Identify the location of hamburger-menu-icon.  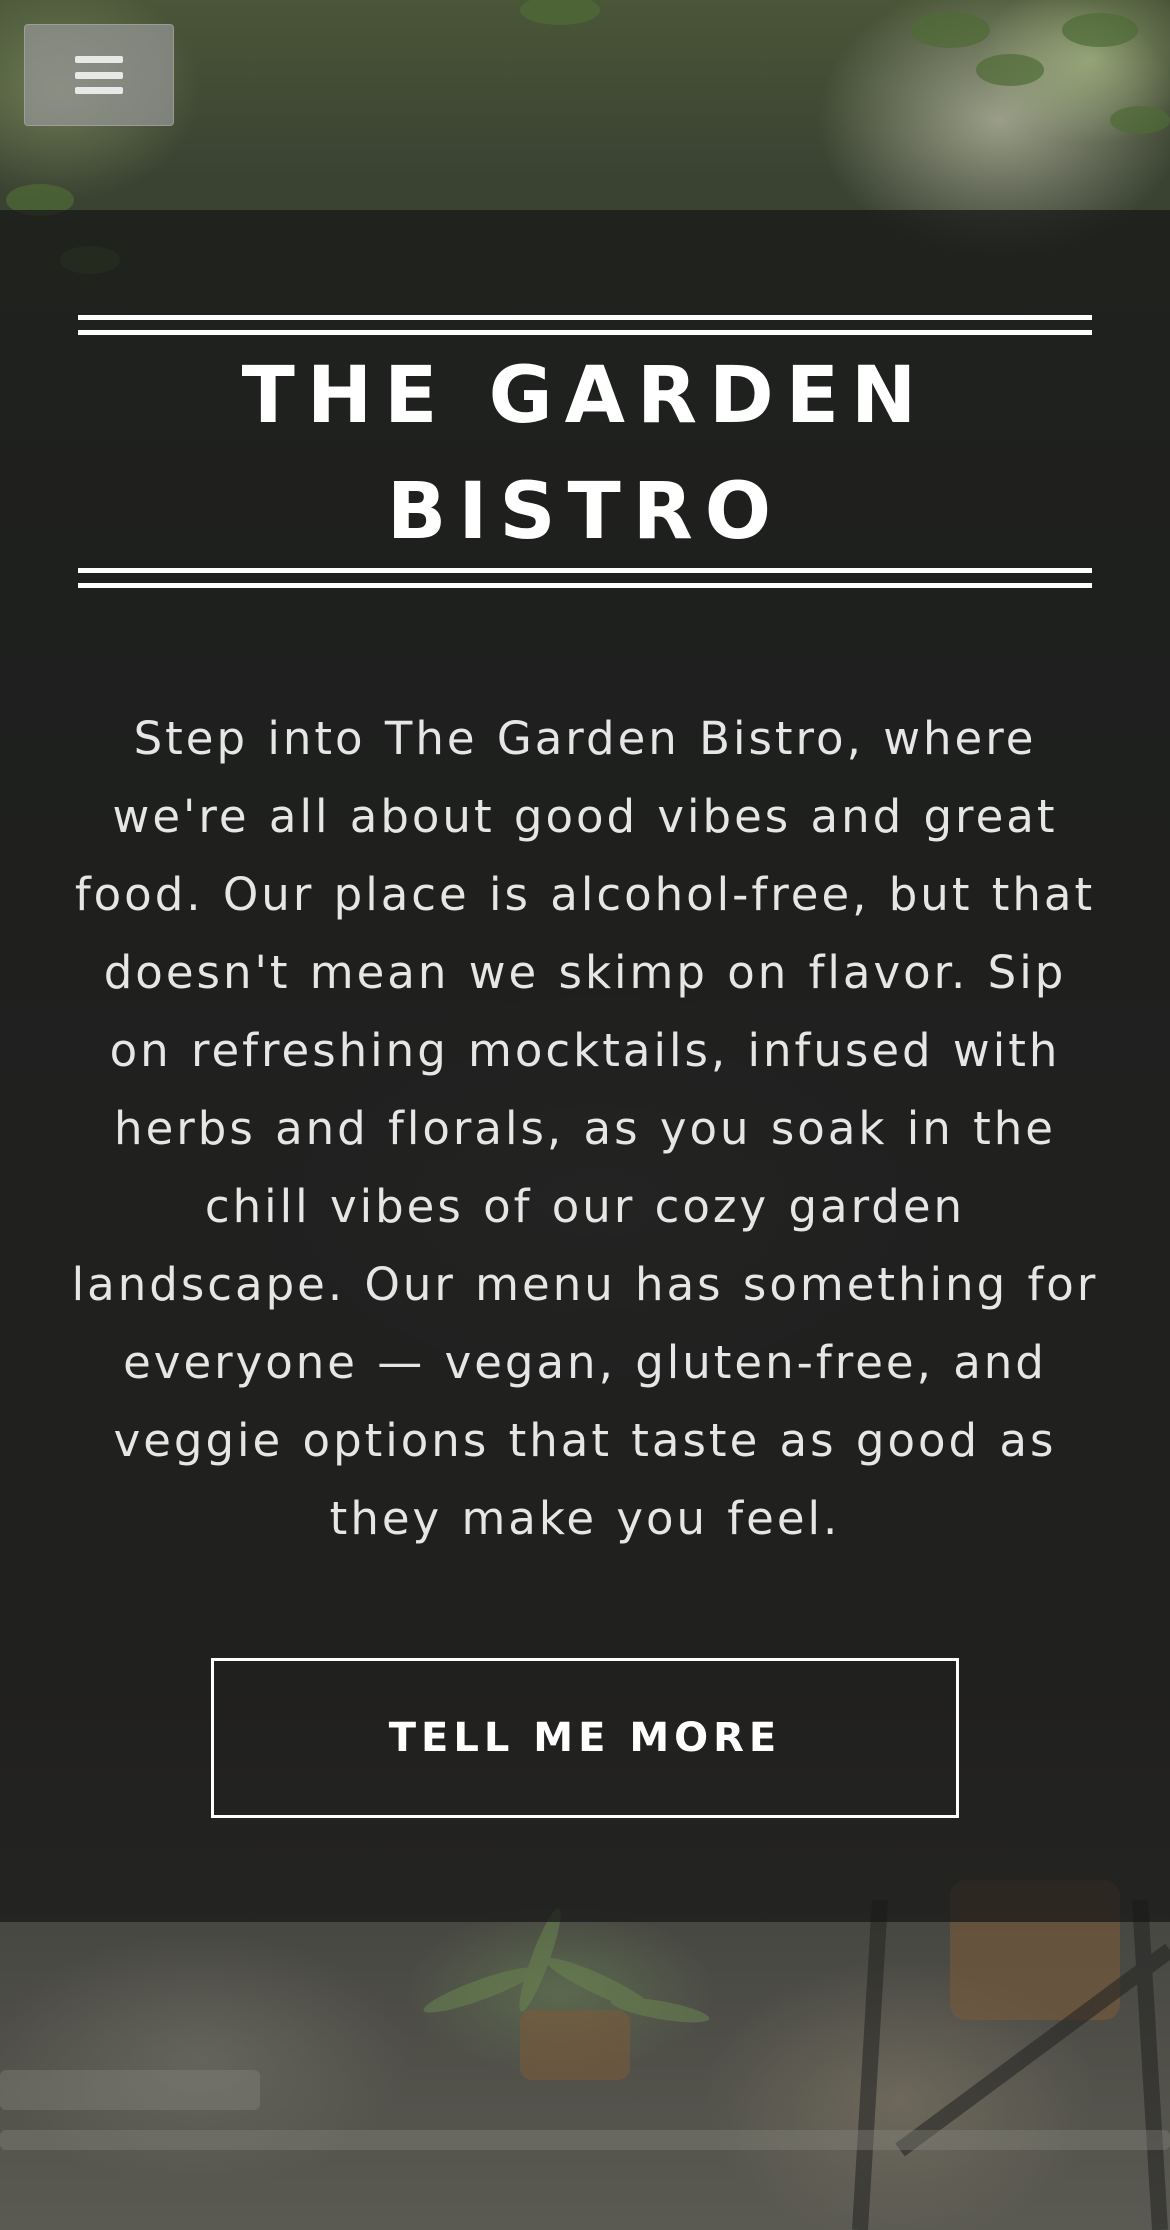
(99, 75).